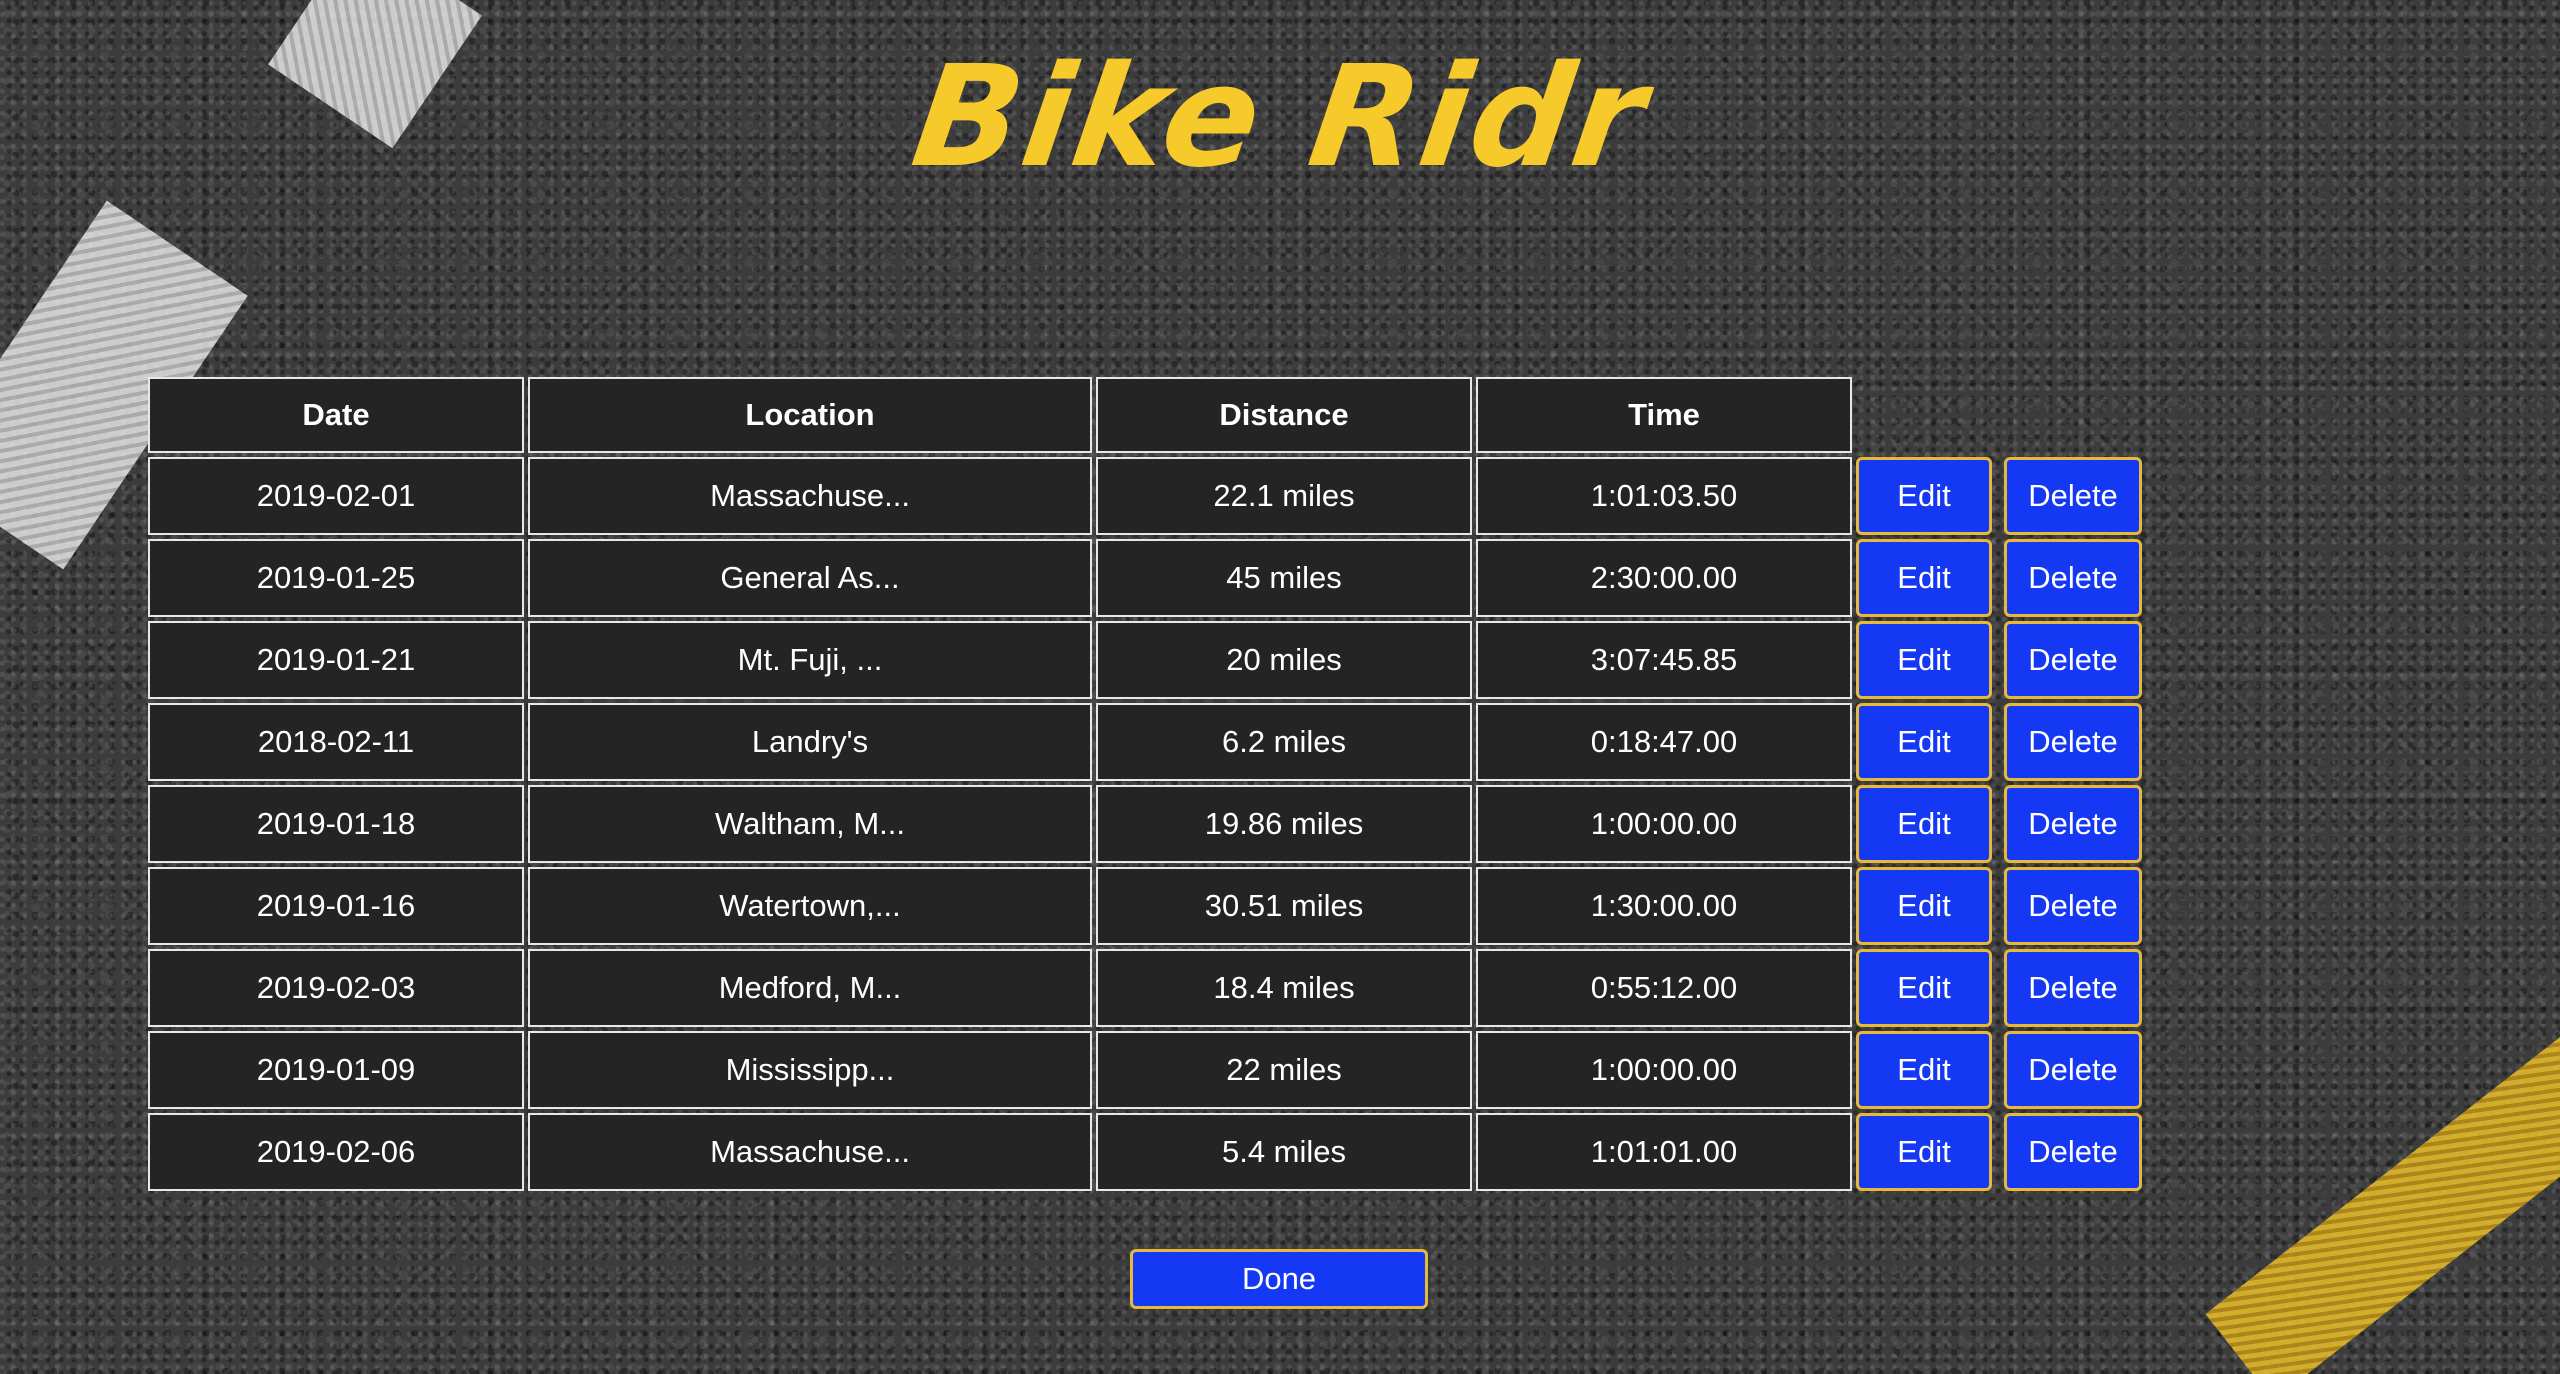  What do you see at coordinates (1284, 415) in the screenshot?
I see `header-distance: Distance` at bounding box center [1284, 415].